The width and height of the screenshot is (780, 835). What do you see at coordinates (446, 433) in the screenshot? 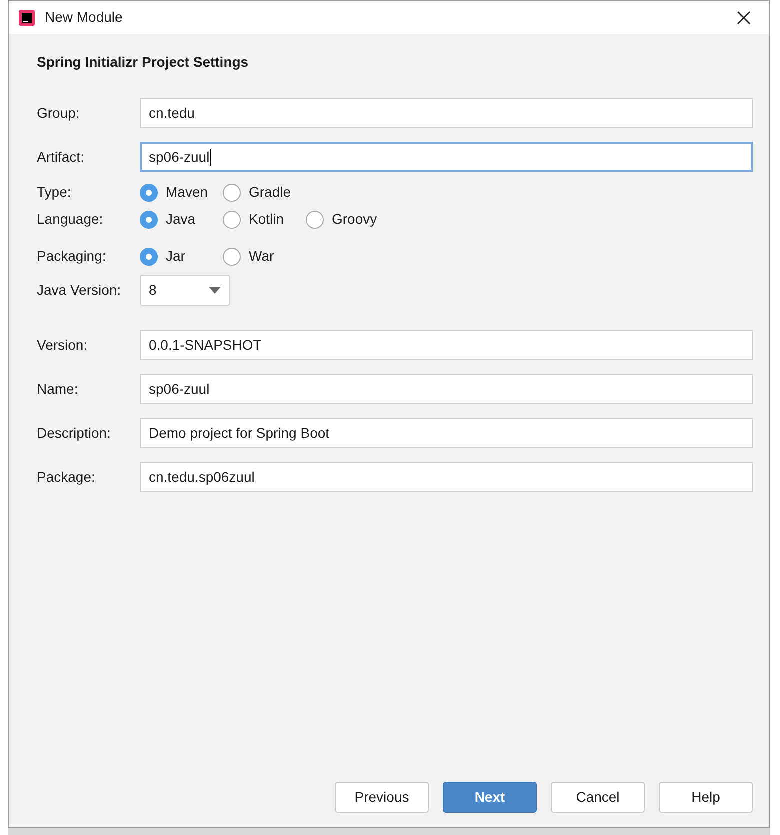
I see `text-field: Demo project for Spring Boot` at bounding box center [446, 433].